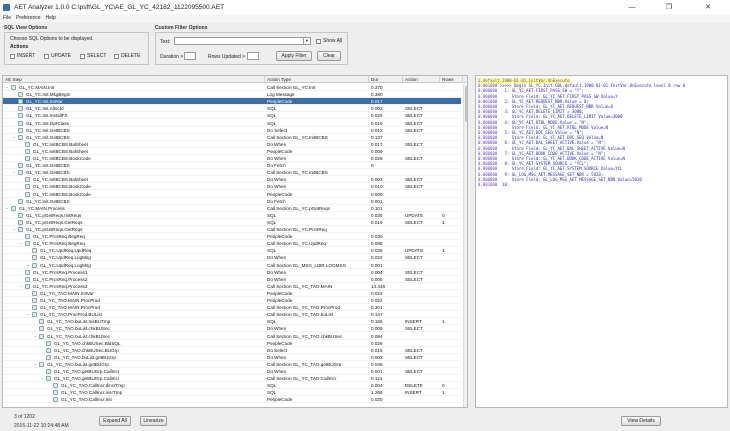 The width and height of the screenshot is (730, 431). I want to click on table-row: GL_YC.pGetReqs.InitReqs SQL 0.035 UPDATE 0, so click(232, 215).